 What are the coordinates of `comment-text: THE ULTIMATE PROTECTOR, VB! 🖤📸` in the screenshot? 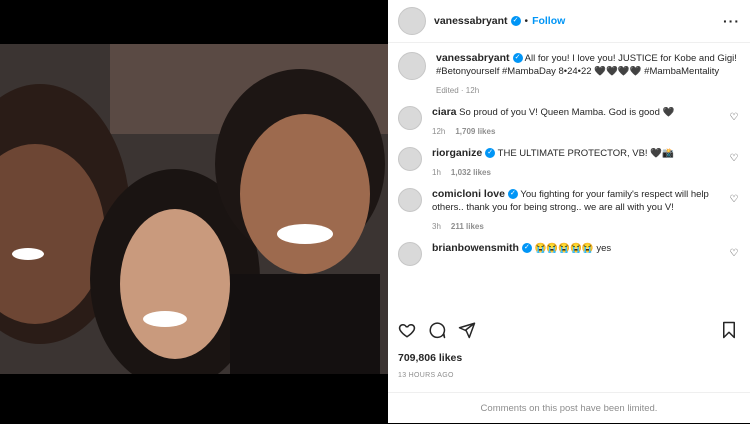 It's located at (585, 153).